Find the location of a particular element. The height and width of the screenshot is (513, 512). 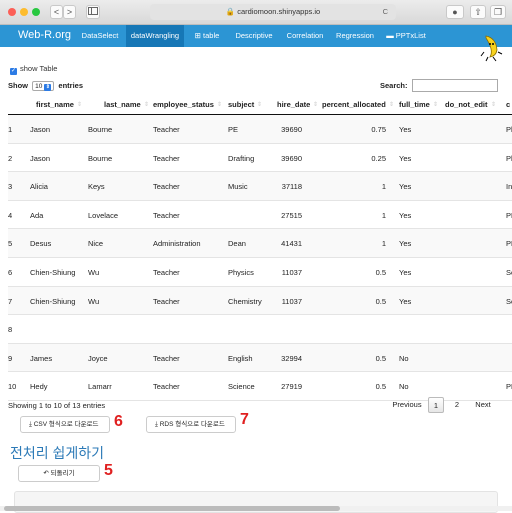

maximize-window-button is located at coordinates (36, 12).